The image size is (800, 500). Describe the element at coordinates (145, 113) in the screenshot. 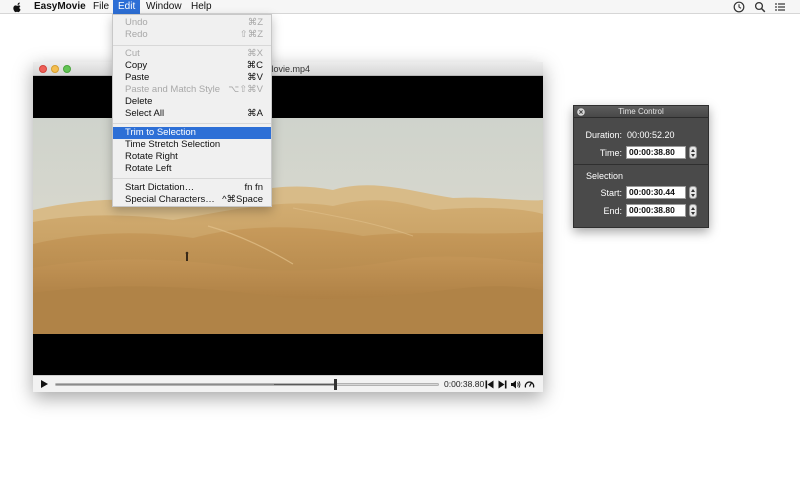

I see `menu-item-label: Select All` at that location.